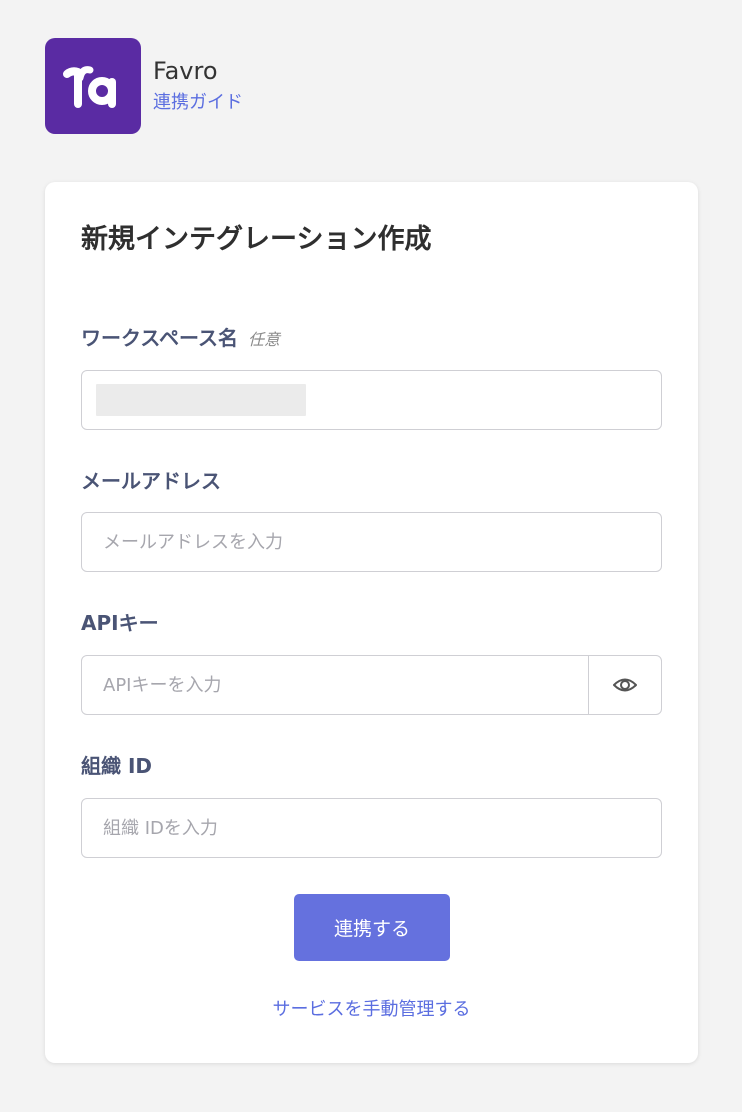 The image size is (742, 1112). I want to click on email-field-wrapper, so click(371, 542).